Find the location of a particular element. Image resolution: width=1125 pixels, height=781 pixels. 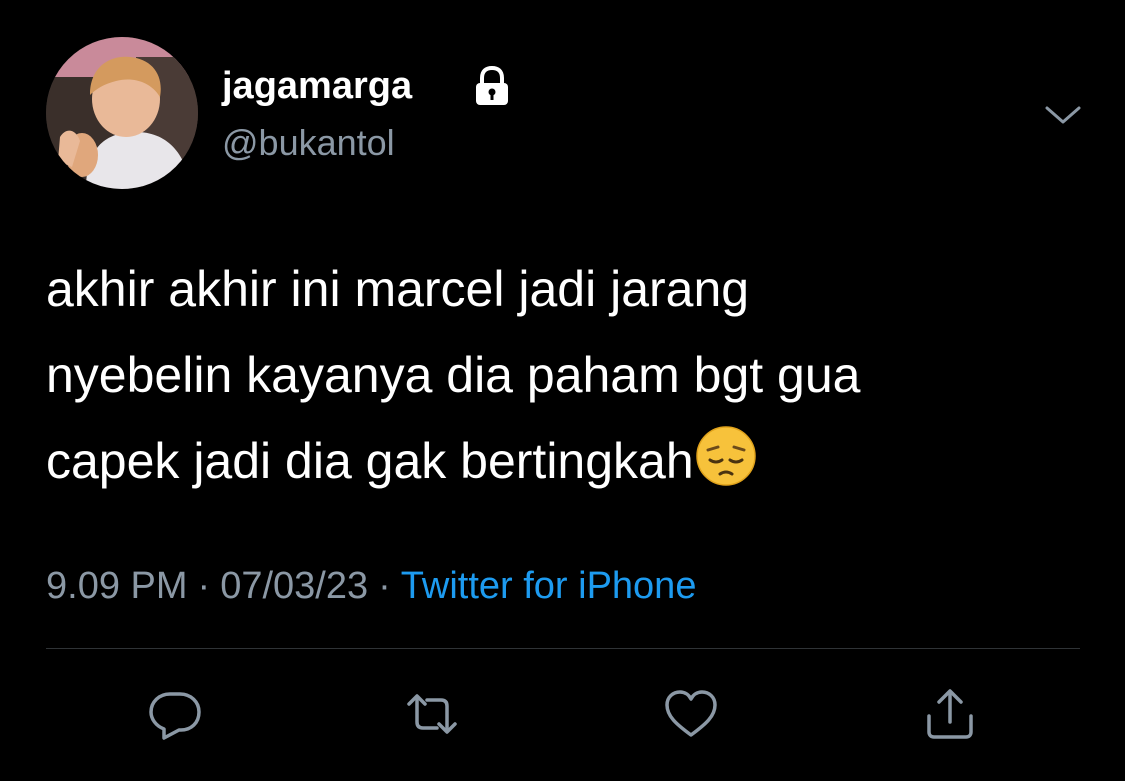

retweet-button is located at coordinates (432, 714).